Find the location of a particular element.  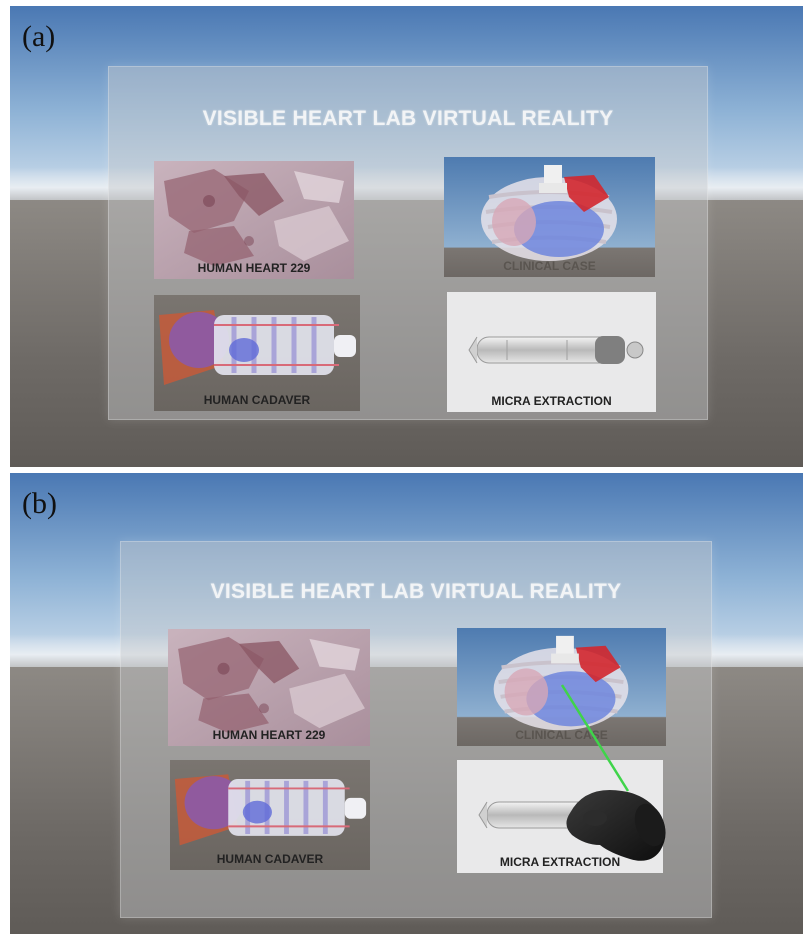

scene-label: (a) is located at coordinates (39, 36).